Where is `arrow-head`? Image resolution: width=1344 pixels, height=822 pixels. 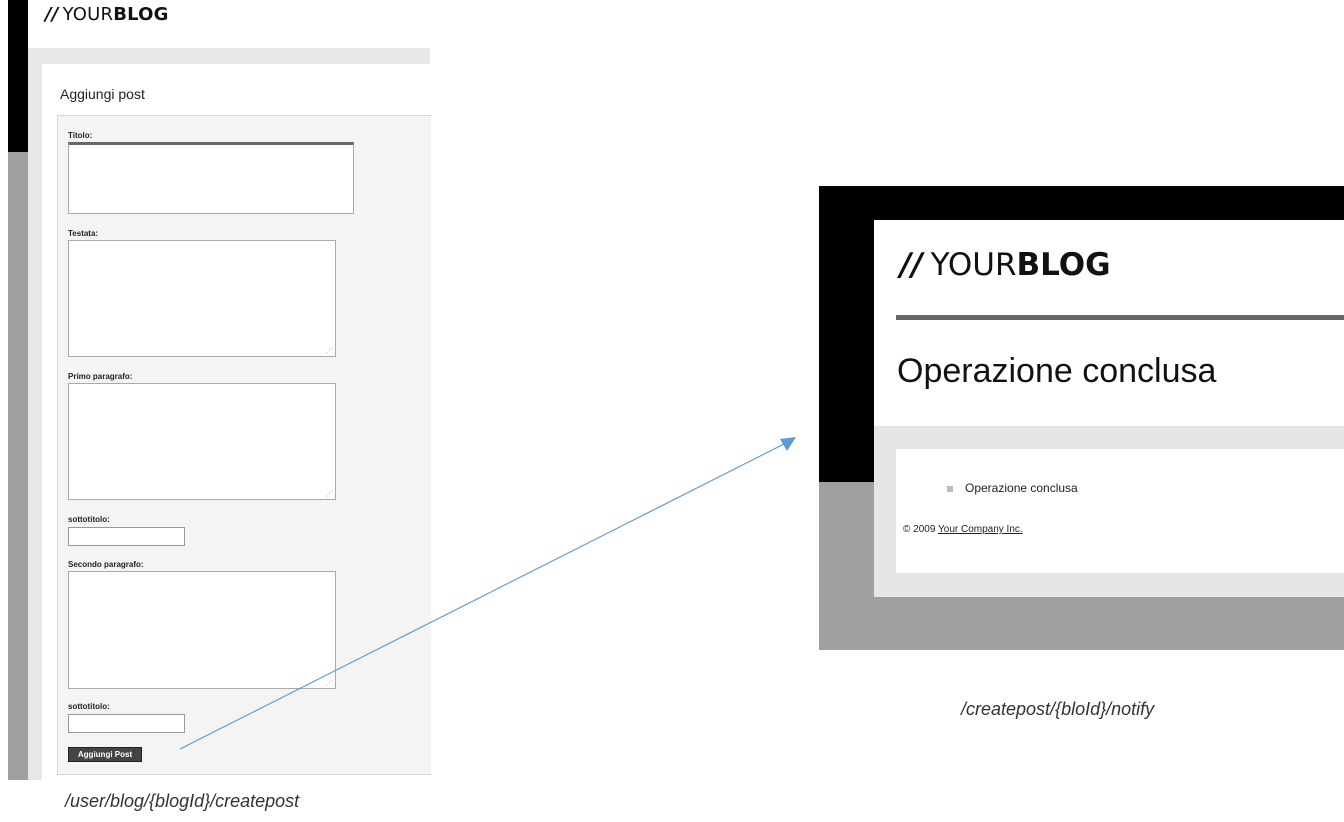
arrow-head is located at coordinates (788, 444).